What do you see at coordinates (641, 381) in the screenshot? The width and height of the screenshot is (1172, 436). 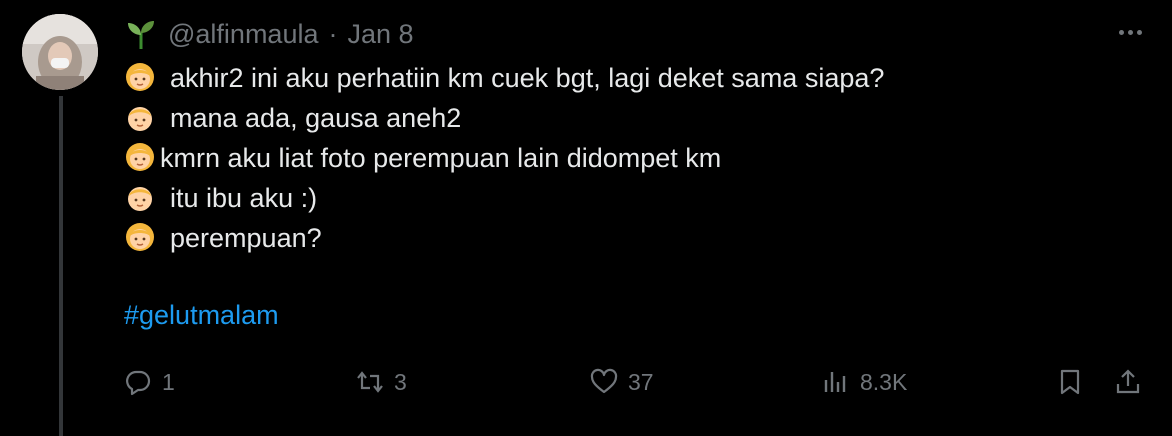 I see `like-count: 37` at bounding box center [641, 381].